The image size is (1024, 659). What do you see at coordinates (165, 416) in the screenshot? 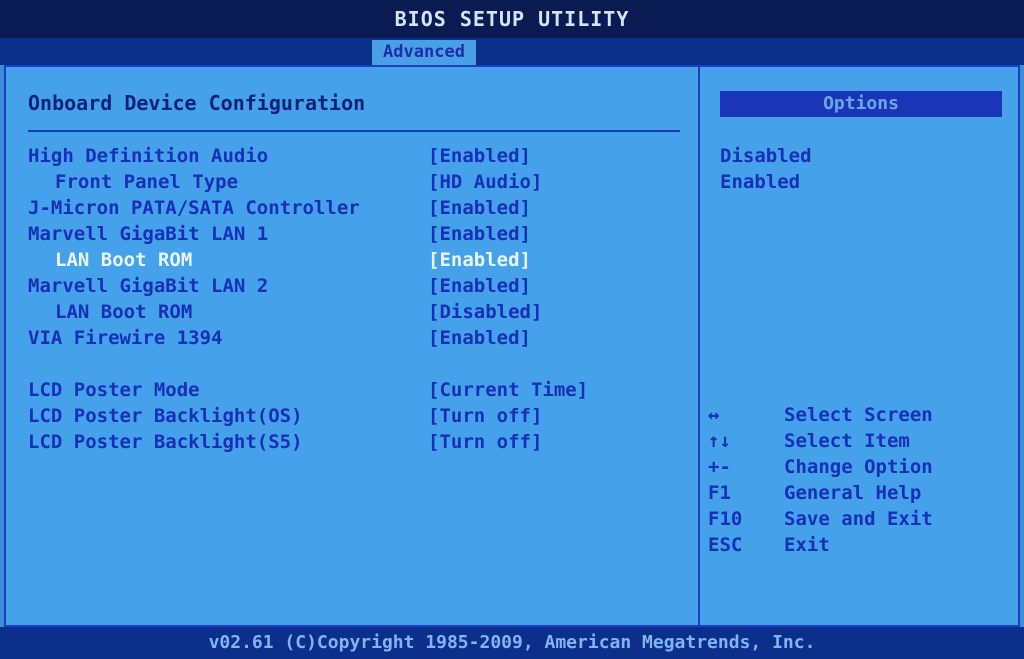
I see `setting-label: LCD Poster Backlight(OS)` at bounding box center [165, 416].